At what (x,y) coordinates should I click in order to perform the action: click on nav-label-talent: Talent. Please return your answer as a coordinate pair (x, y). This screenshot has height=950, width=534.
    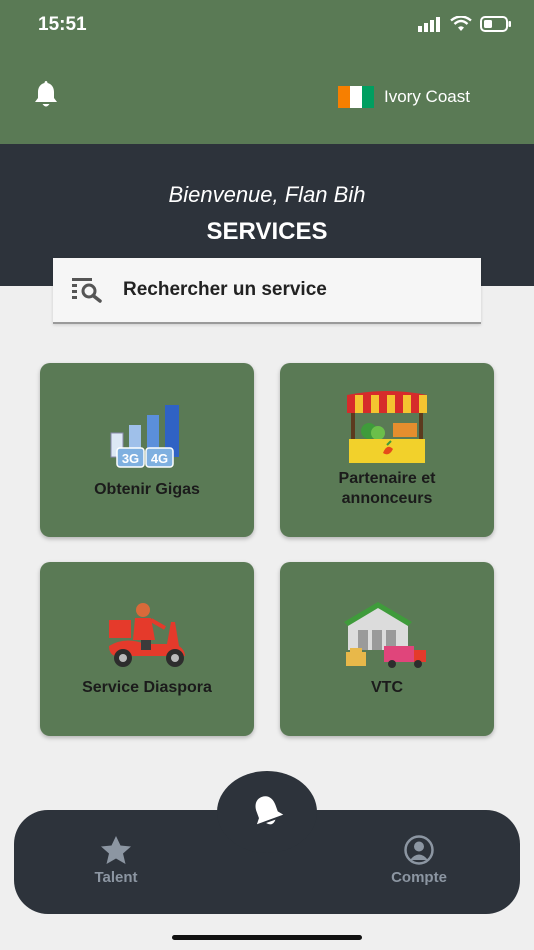
    Looking at the image, I should click on (116, 877).